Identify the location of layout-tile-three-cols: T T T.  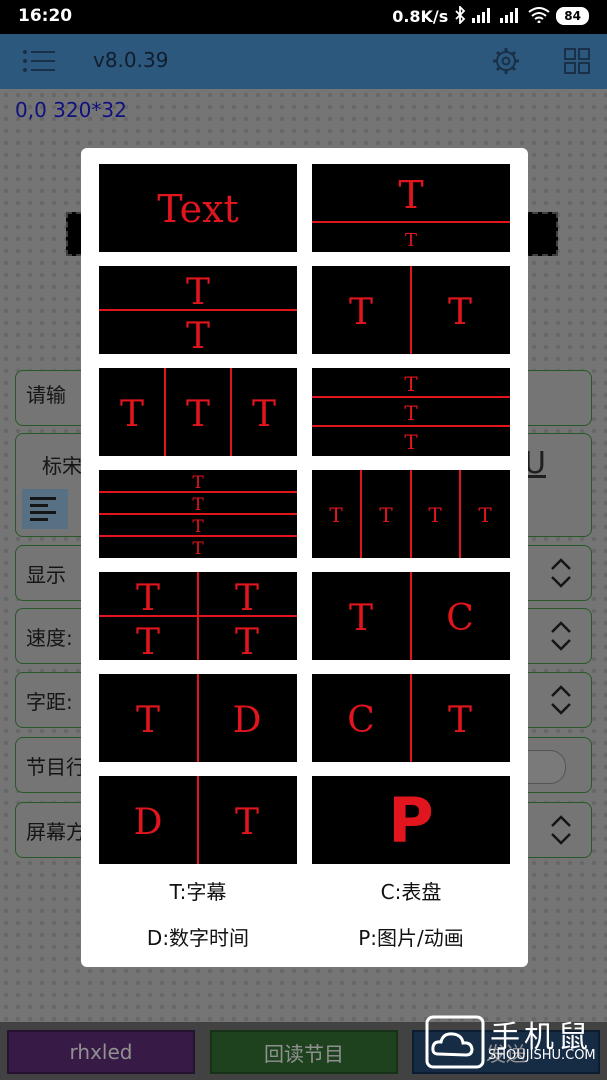
(198, 412).